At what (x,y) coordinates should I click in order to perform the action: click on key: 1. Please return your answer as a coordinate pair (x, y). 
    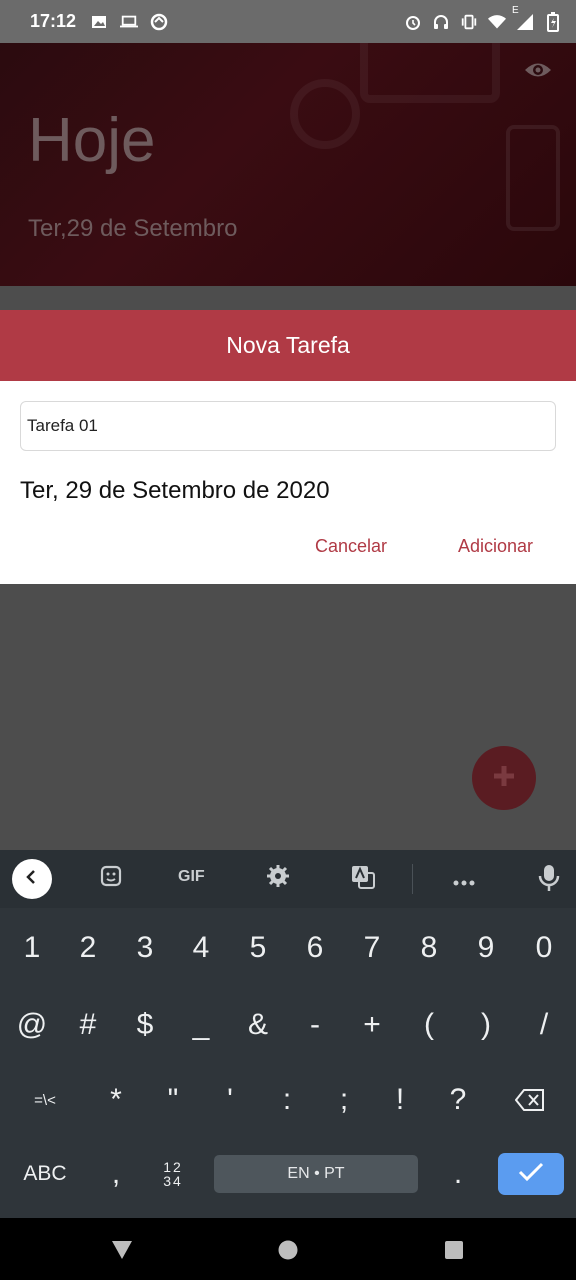
    Looking at the image, I should click on (32, 948).